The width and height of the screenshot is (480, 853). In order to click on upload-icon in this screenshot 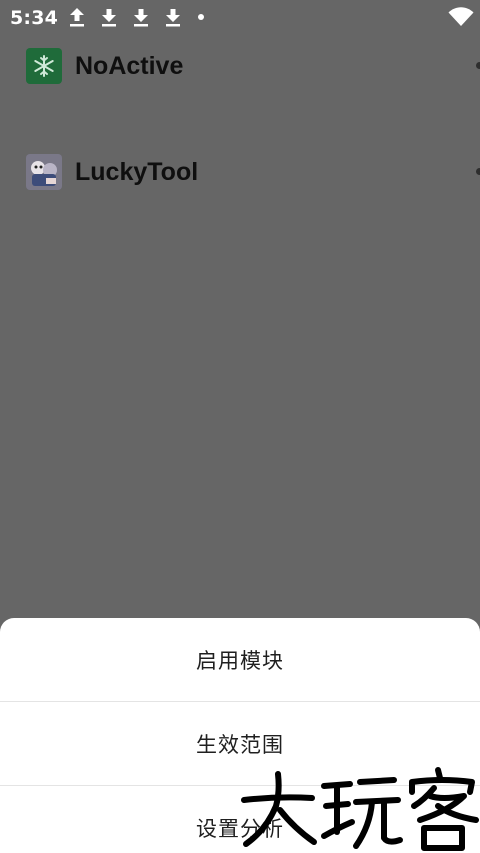, I will do `click(77, 17)`.